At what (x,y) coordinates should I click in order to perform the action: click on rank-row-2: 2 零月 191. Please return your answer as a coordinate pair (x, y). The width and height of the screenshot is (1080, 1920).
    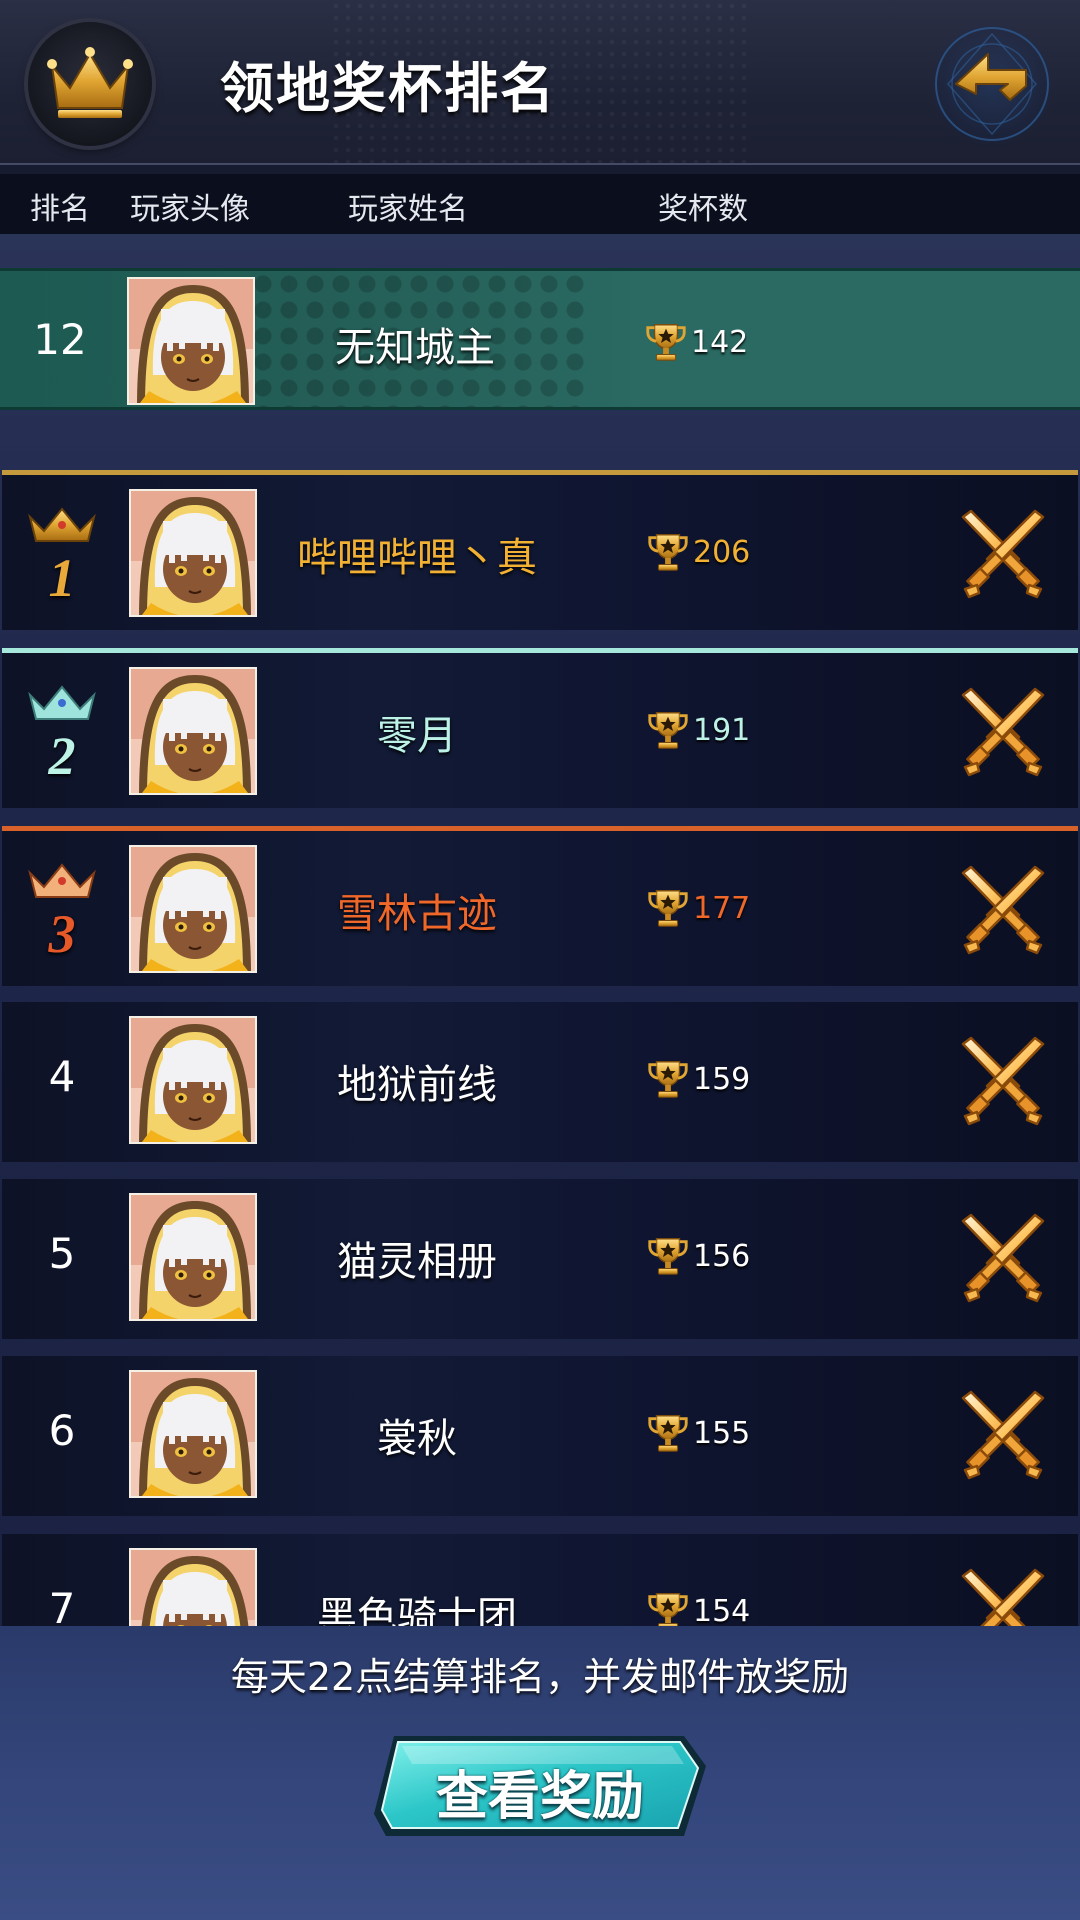
    Looking at the image, I should click on (540, 728).